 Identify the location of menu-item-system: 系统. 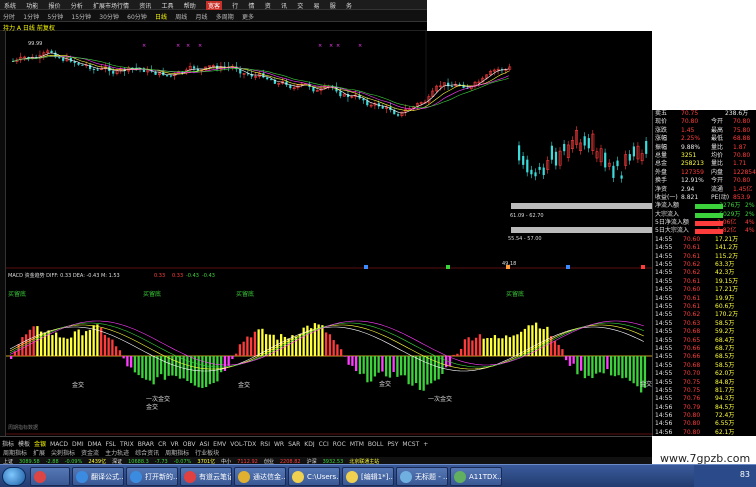
(10, 5).